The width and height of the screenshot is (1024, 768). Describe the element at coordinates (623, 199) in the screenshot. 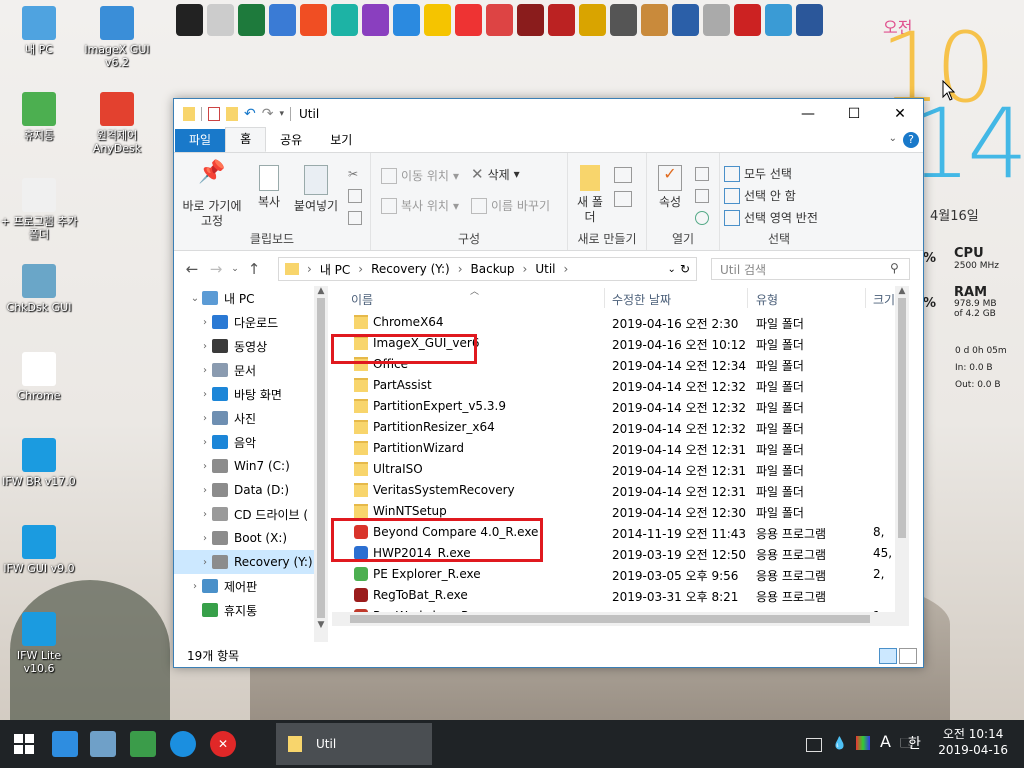

I see `easy-access-icon` at that location.